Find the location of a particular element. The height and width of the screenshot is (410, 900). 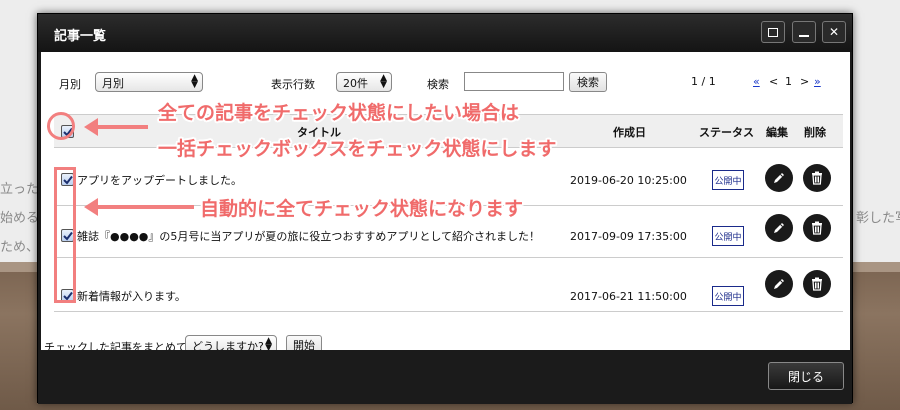

row-date: 2017-09-09 17:35:00 is located at coordinates (628, 236).